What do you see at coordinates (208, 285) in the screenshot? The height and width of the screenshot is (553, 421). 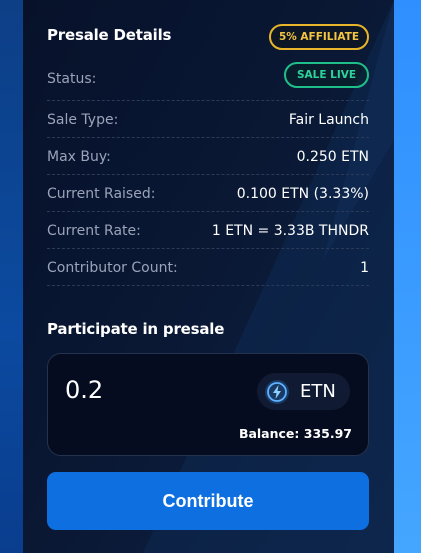 I see `divider` at bounding box center [208, 285].